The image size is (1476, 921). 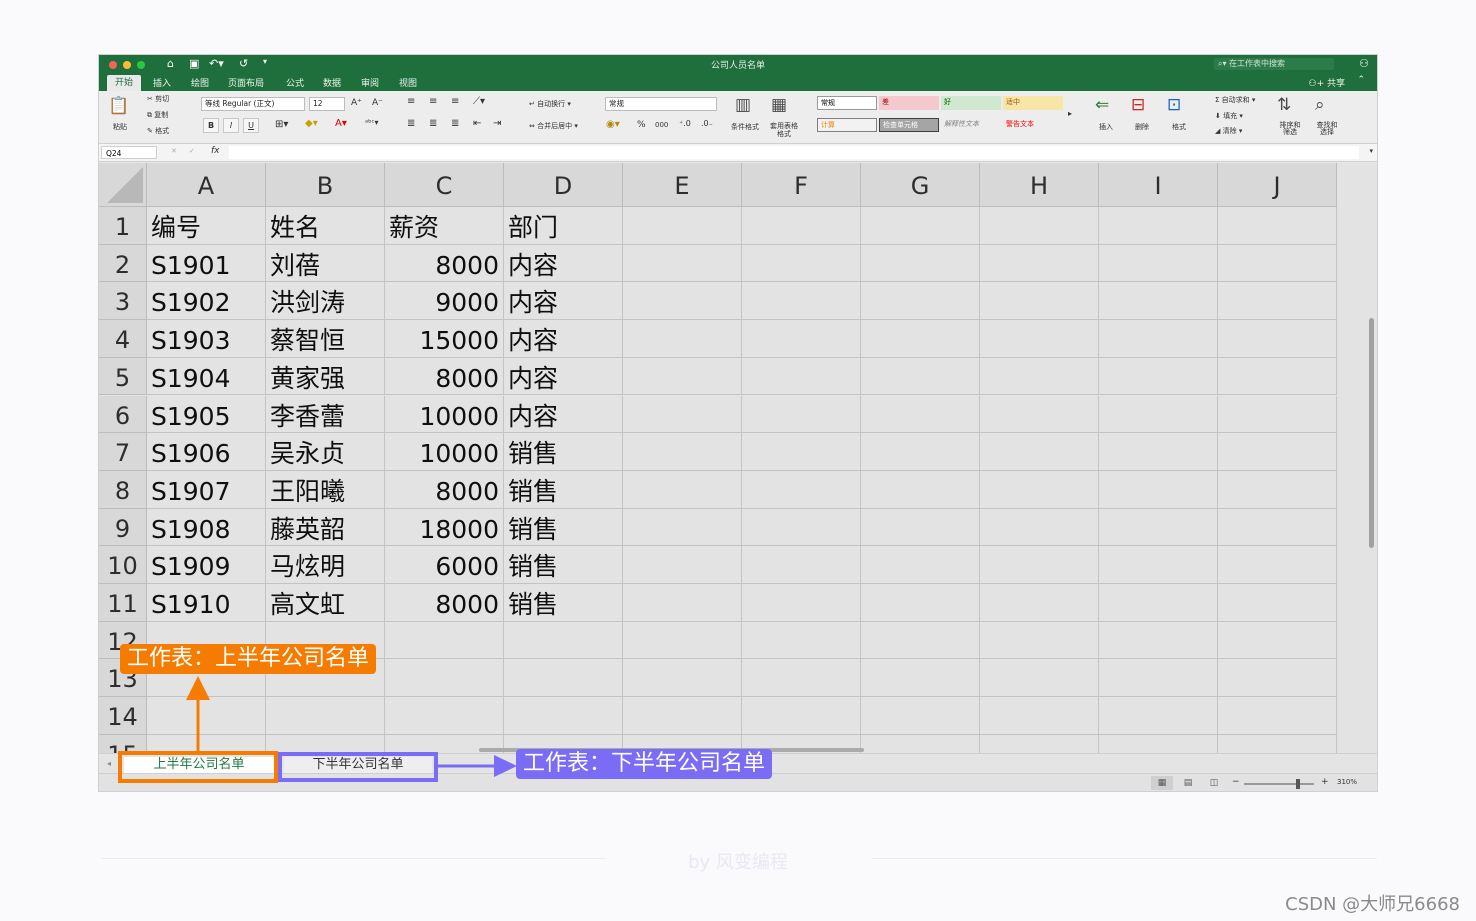 What do you see at coordinates (248, 659) in the screenshot?
I see `callout-first-sheet: 工作表：上半年公司名单` at bounding box center [248, 659].